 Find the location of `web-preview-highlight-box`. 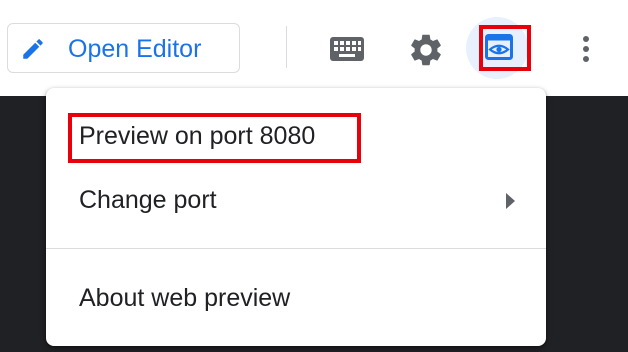

web-preview-highlight-box is located at coordinates (505, 48).